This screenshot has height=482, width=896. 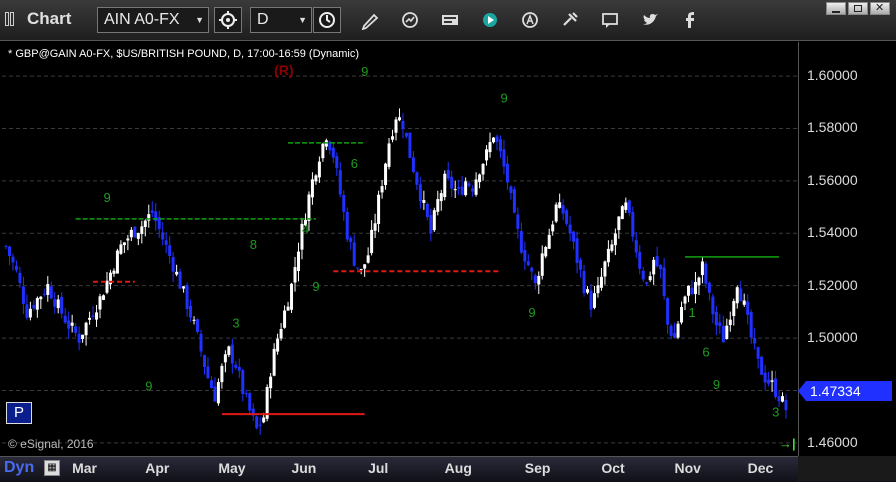 What do you see at coordinates (836, 8) in the screenshot?
I see `minimize-button` at bounding box center [836, 8].